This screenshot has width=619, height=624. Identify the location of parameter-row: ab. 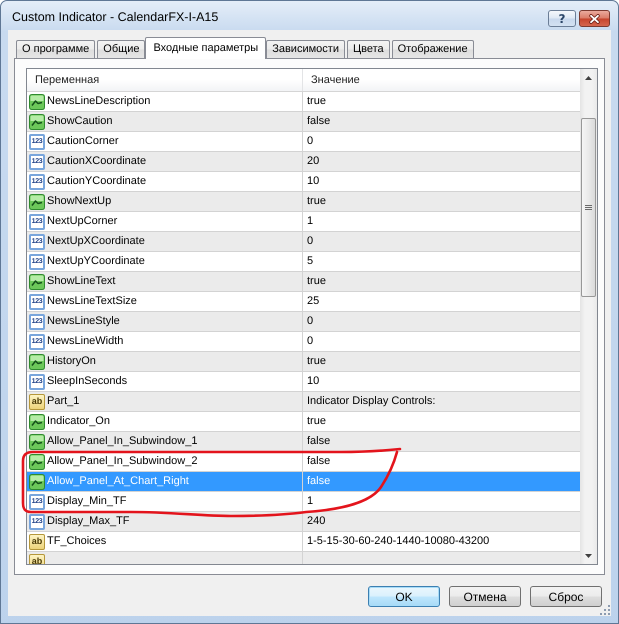
(303, 558).